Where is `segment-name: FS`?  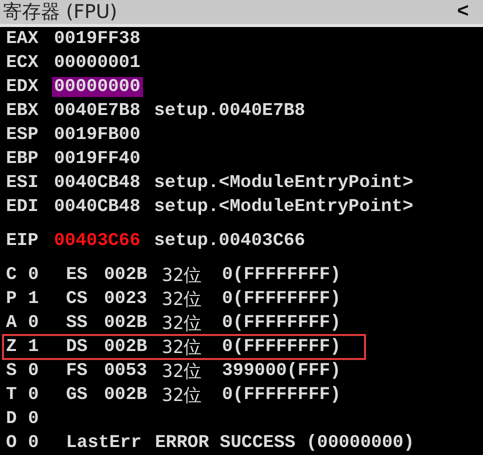
segment-name: FS is located at coordinates (77, 371).